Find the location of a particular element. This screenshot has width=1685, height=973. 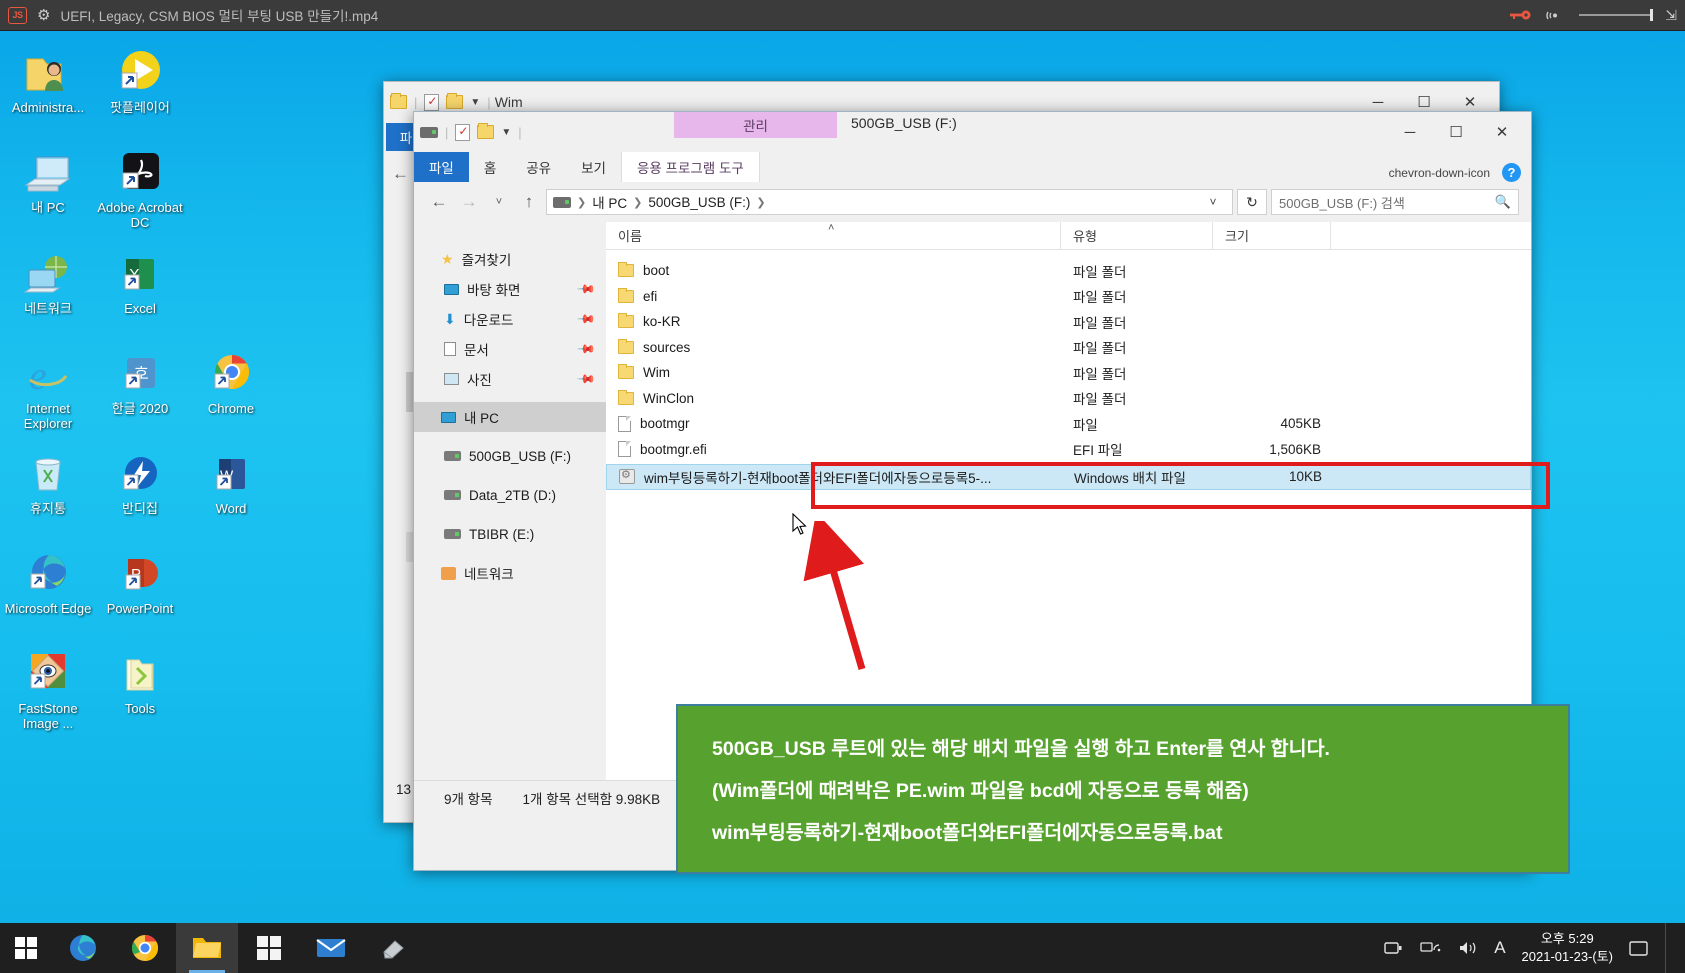

desktop-icon-tools: Tools is located at coordinates (140, 680).